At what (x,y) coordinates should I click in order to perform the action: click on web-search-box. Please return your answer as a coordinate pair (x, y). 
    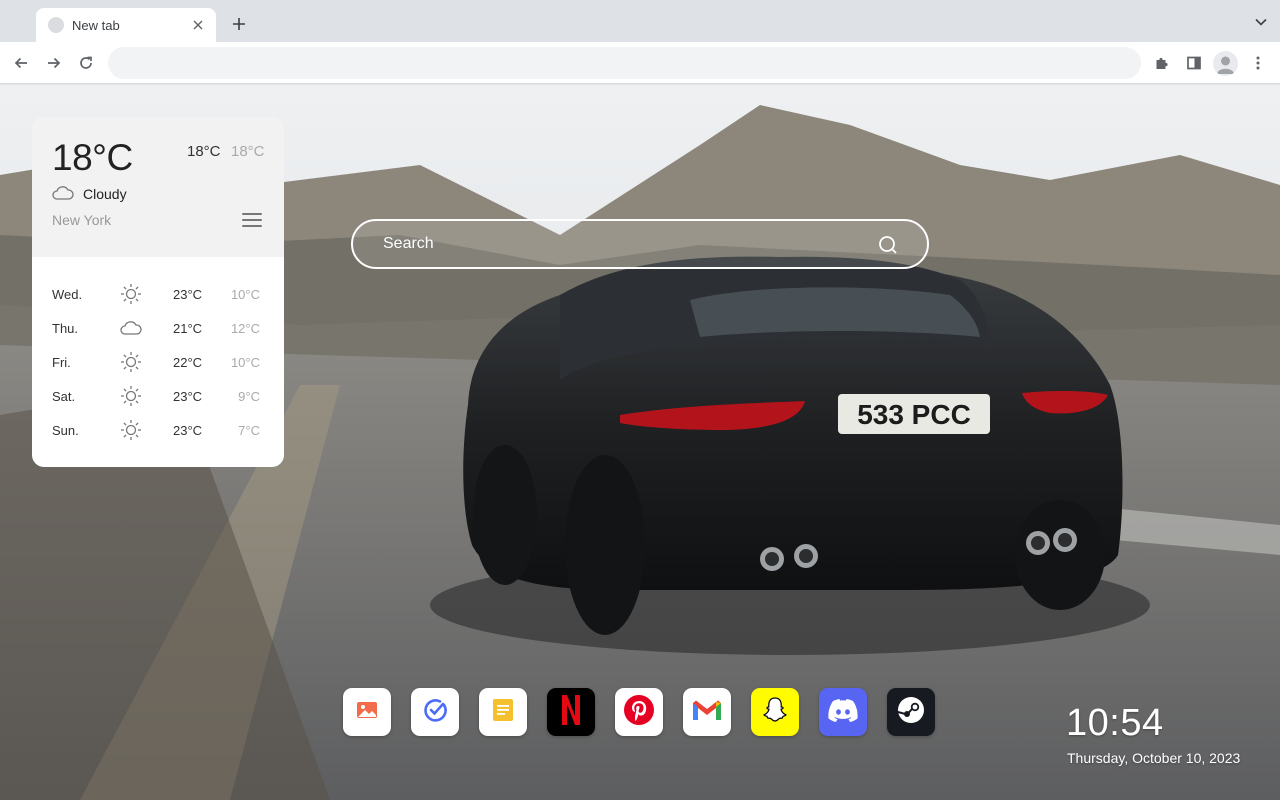
    Looking at the image, I should click on (640, 244).